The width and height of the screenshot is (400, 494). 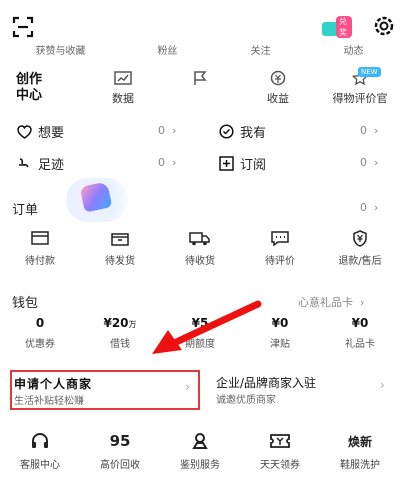 I want to click on recycle-95-icon: 95, so click(x=120, y=441).